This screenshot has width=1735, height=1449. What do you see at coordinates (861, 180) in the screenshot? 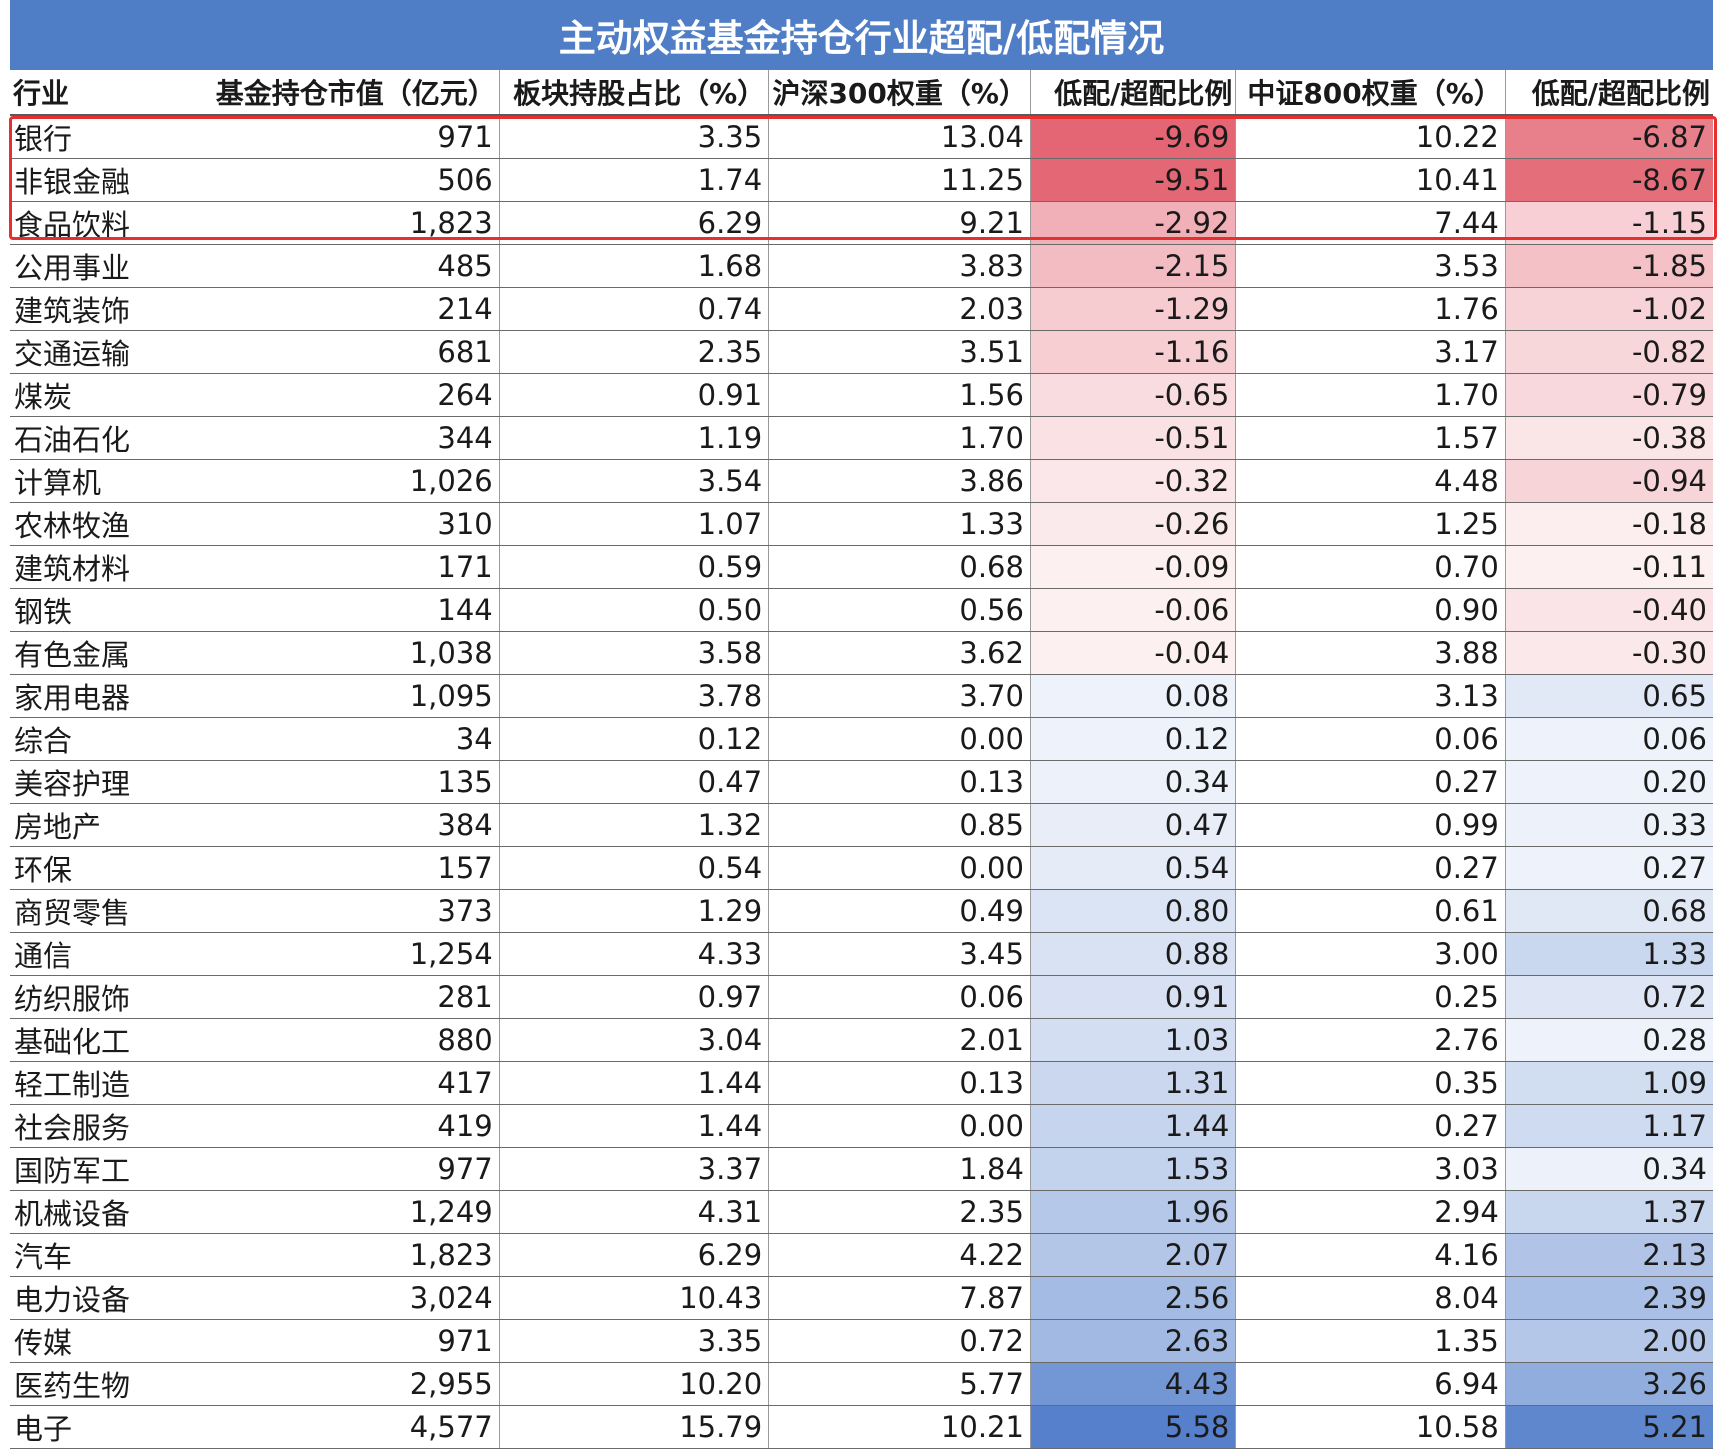
I see `table-row: 非银金融 506 1.74 11.25 -9.51 10.41 -8.67` at bounding box center [861, 180].